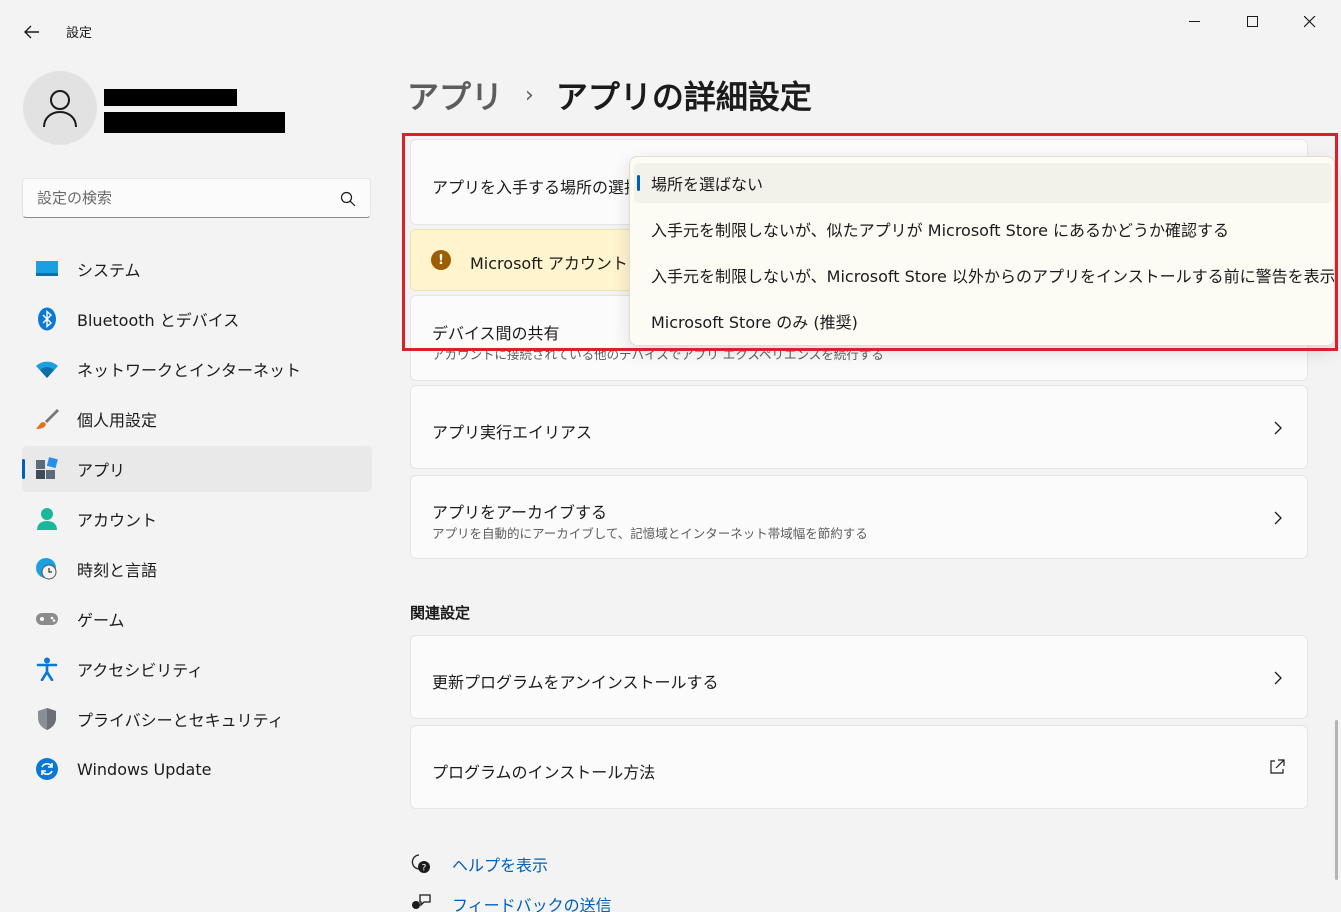 This screenshot has width=1341, height=912. Describe the element at coordinates (683, 97) in the screenshot. I see `page-title: アプリの詳細設定` at that location.